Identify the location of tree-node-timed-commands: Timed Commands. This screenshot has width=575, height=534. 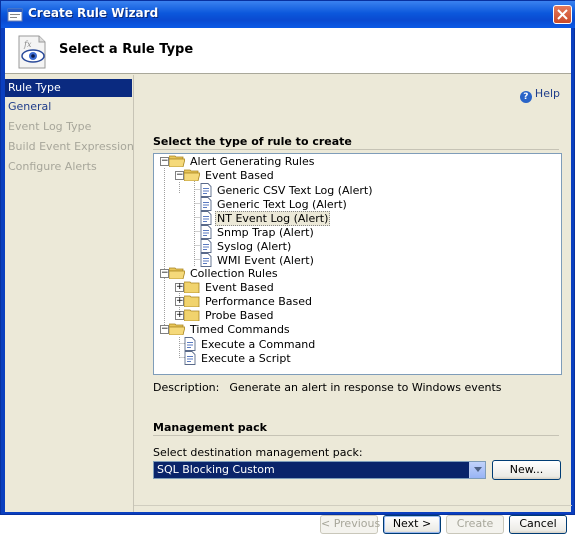
(230, 330).